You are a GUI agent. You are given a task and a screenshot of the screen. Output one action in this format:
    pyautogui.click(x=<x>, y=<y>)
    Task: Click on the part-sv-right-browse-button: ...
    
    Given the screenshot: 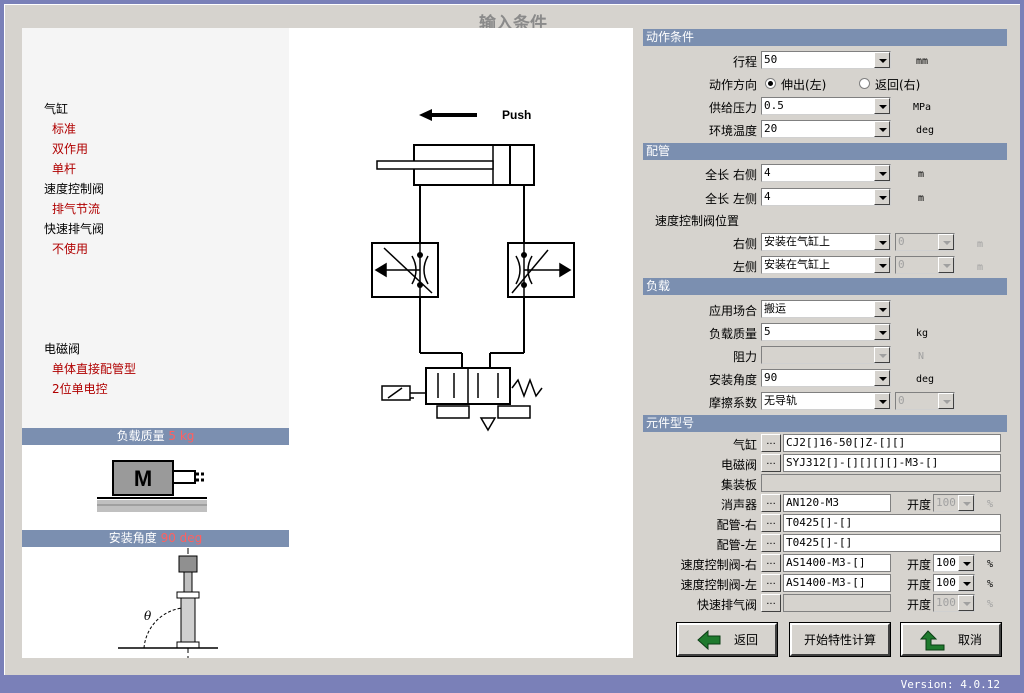 What is the action you would take?
    pyautogui.click(x=771, y=563)
    